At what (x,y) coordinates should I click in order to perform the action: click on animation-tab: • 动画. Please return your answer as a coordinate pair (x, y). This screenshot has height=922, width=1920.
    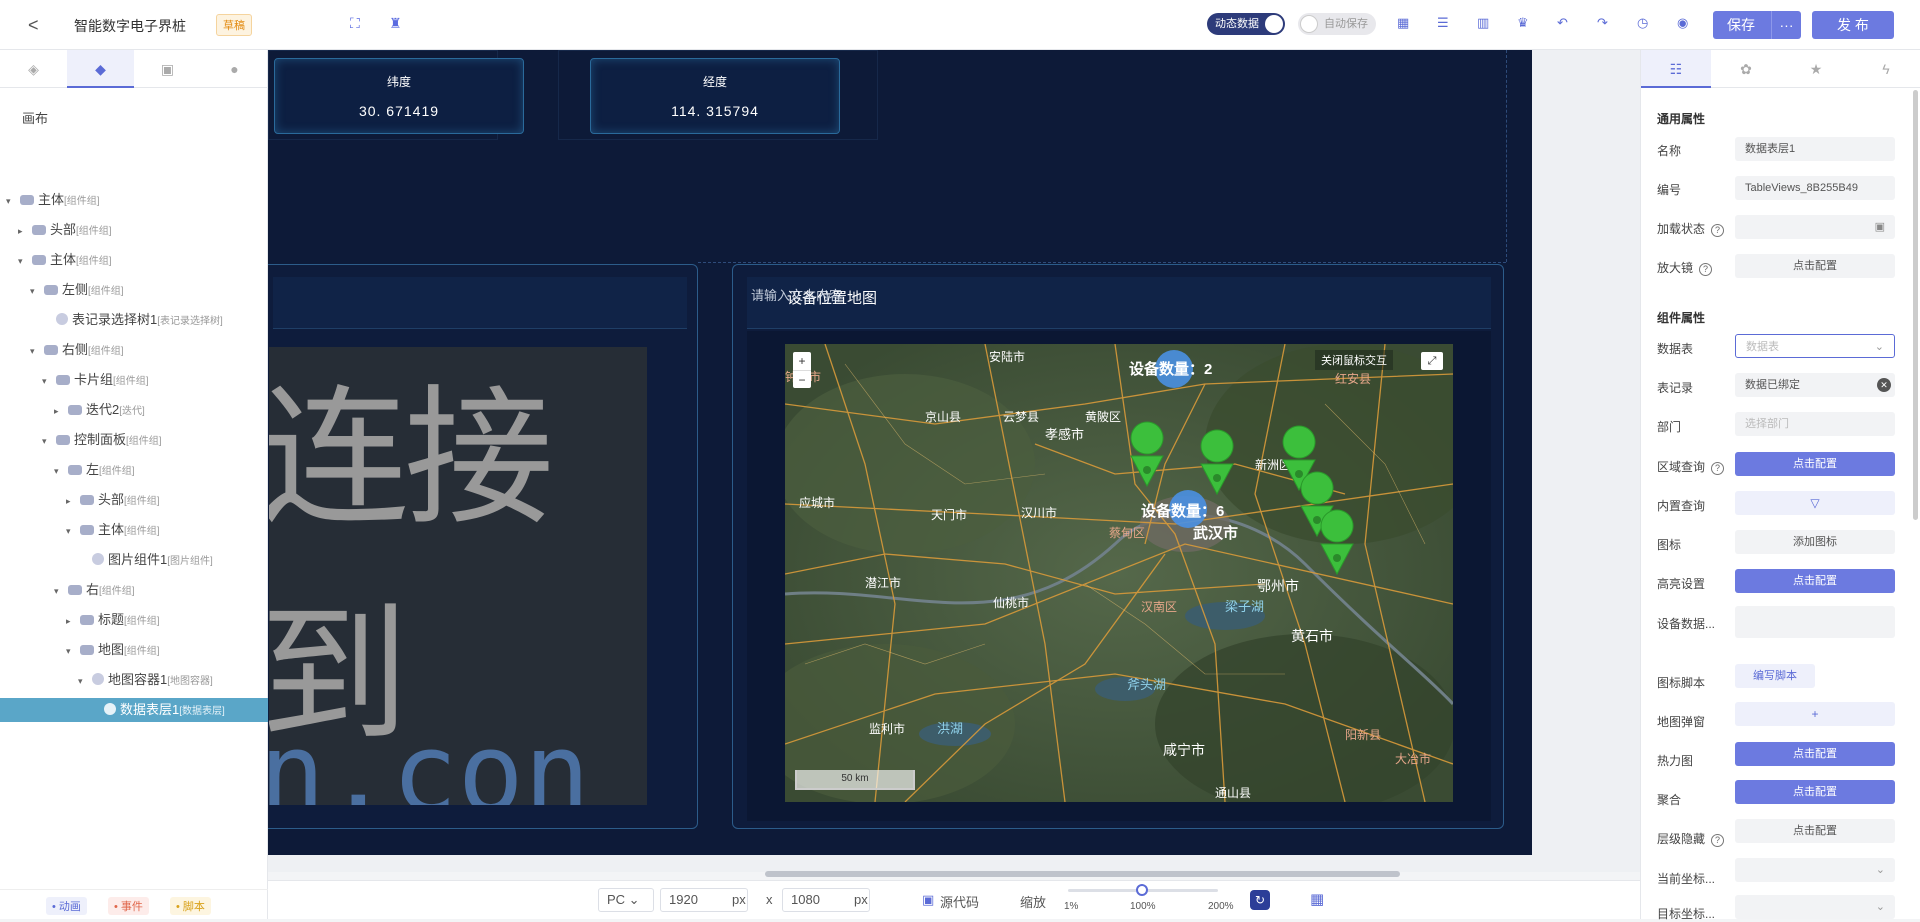
    Looking at the image, I should click on (66, 906).